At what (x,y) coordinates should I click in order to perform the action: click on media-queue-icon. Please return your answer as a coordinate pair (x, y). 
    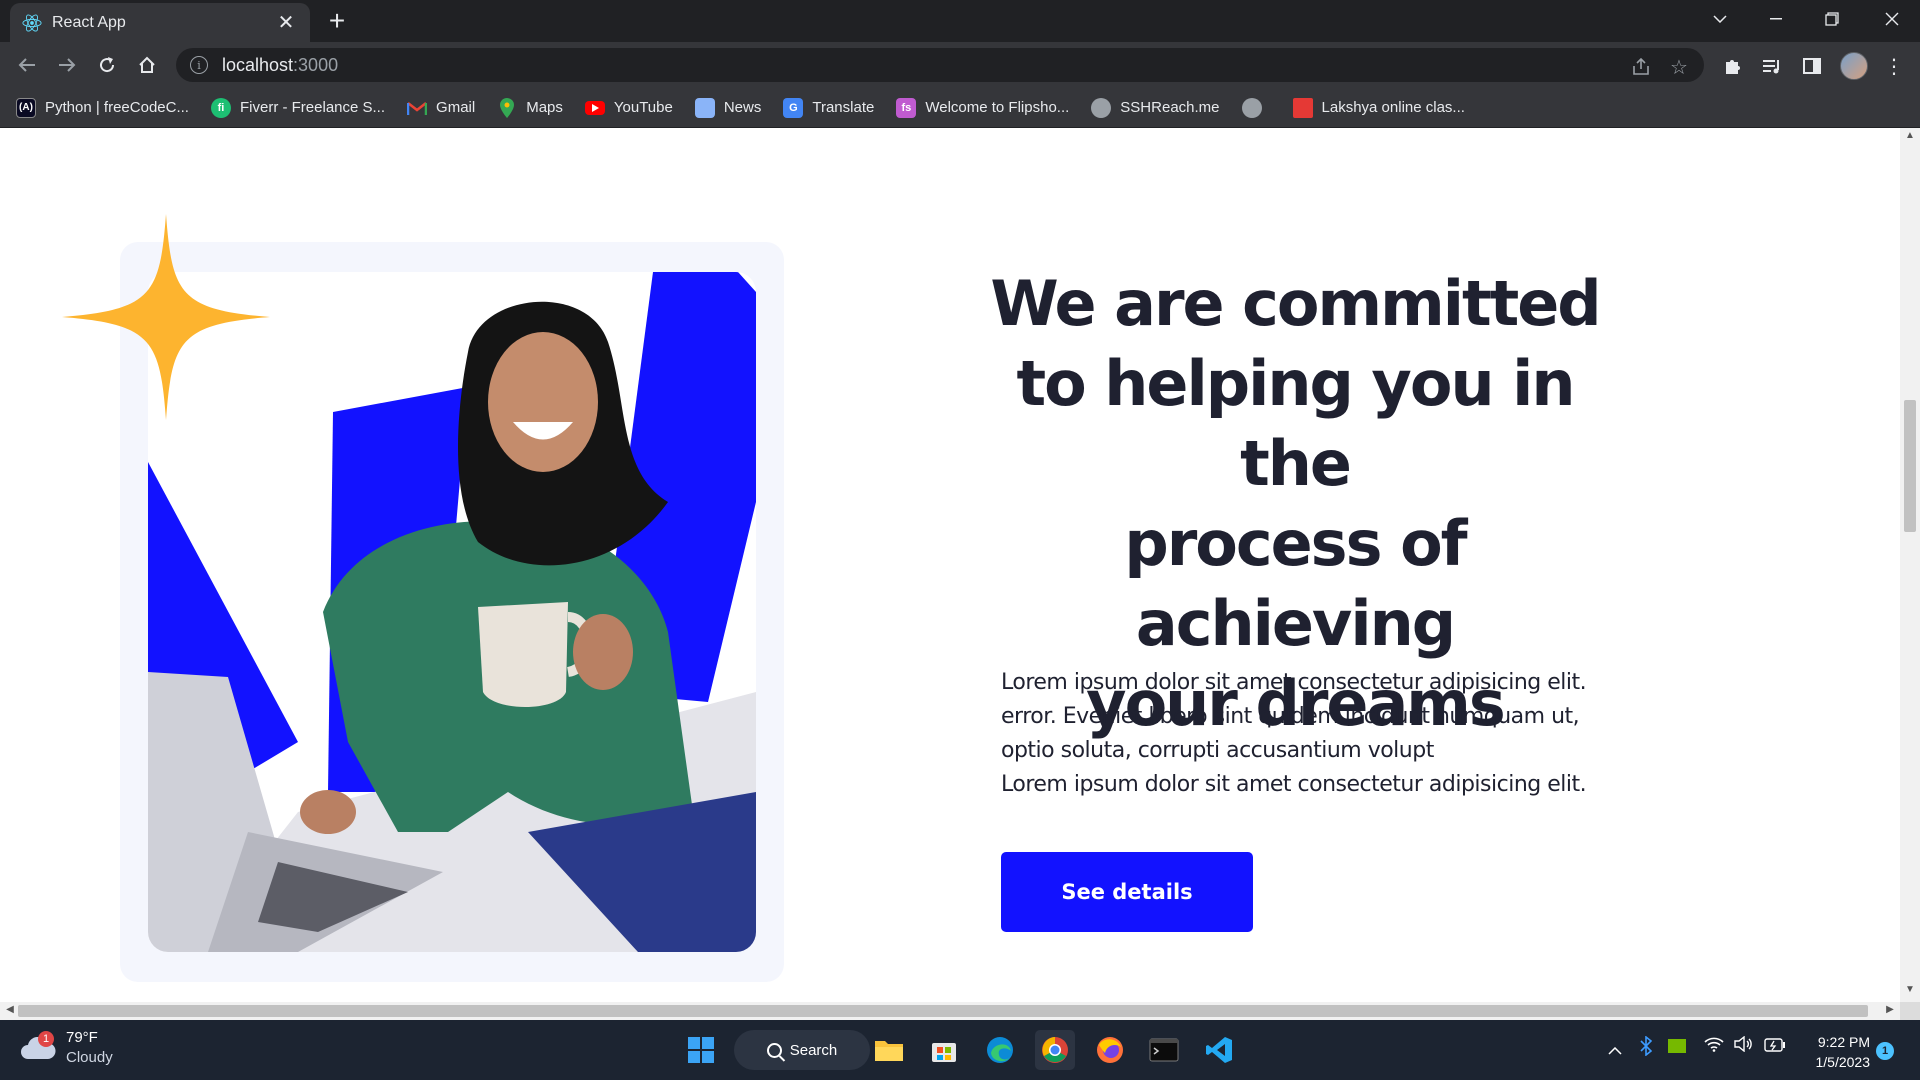
    Looking at the image, I should click on (1772, 66).